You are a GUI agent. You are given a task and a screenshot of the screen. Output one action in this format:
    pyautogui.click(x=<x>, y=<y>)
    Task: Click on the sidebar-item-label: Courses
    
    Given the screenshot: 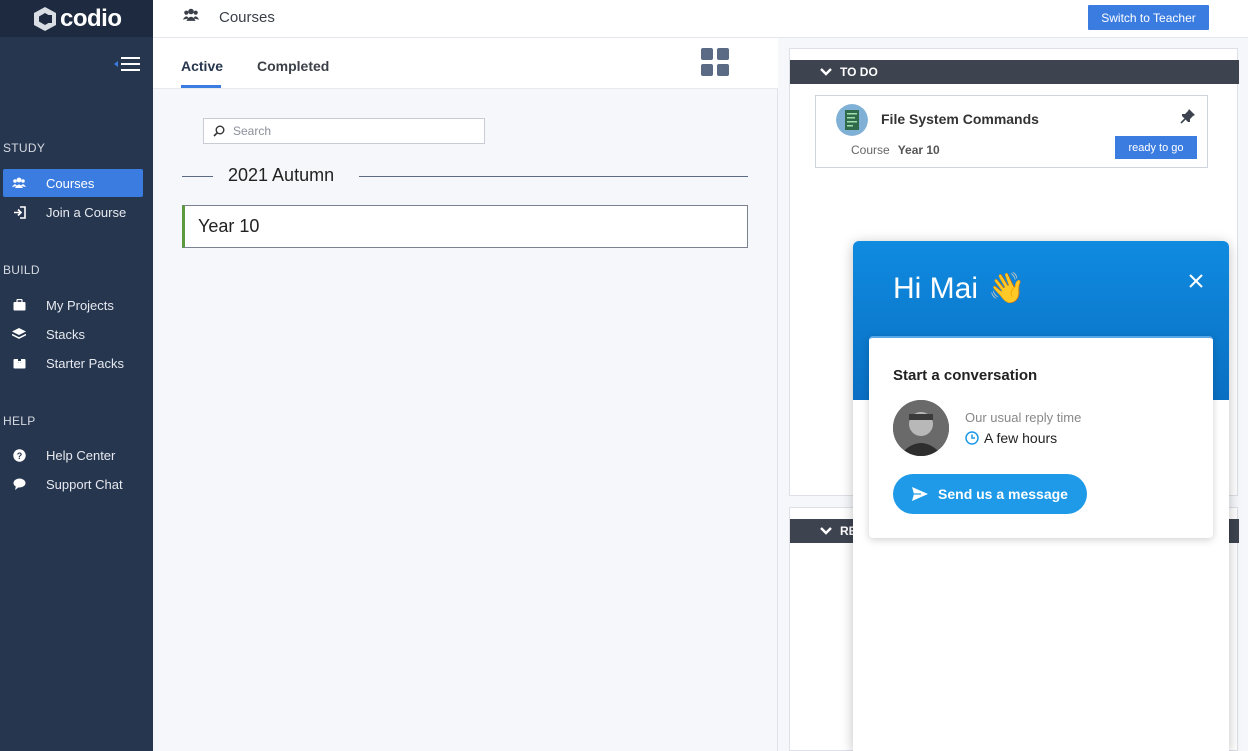 What is the action you would take?
    pyautogui.click(x=70, y=183)
    